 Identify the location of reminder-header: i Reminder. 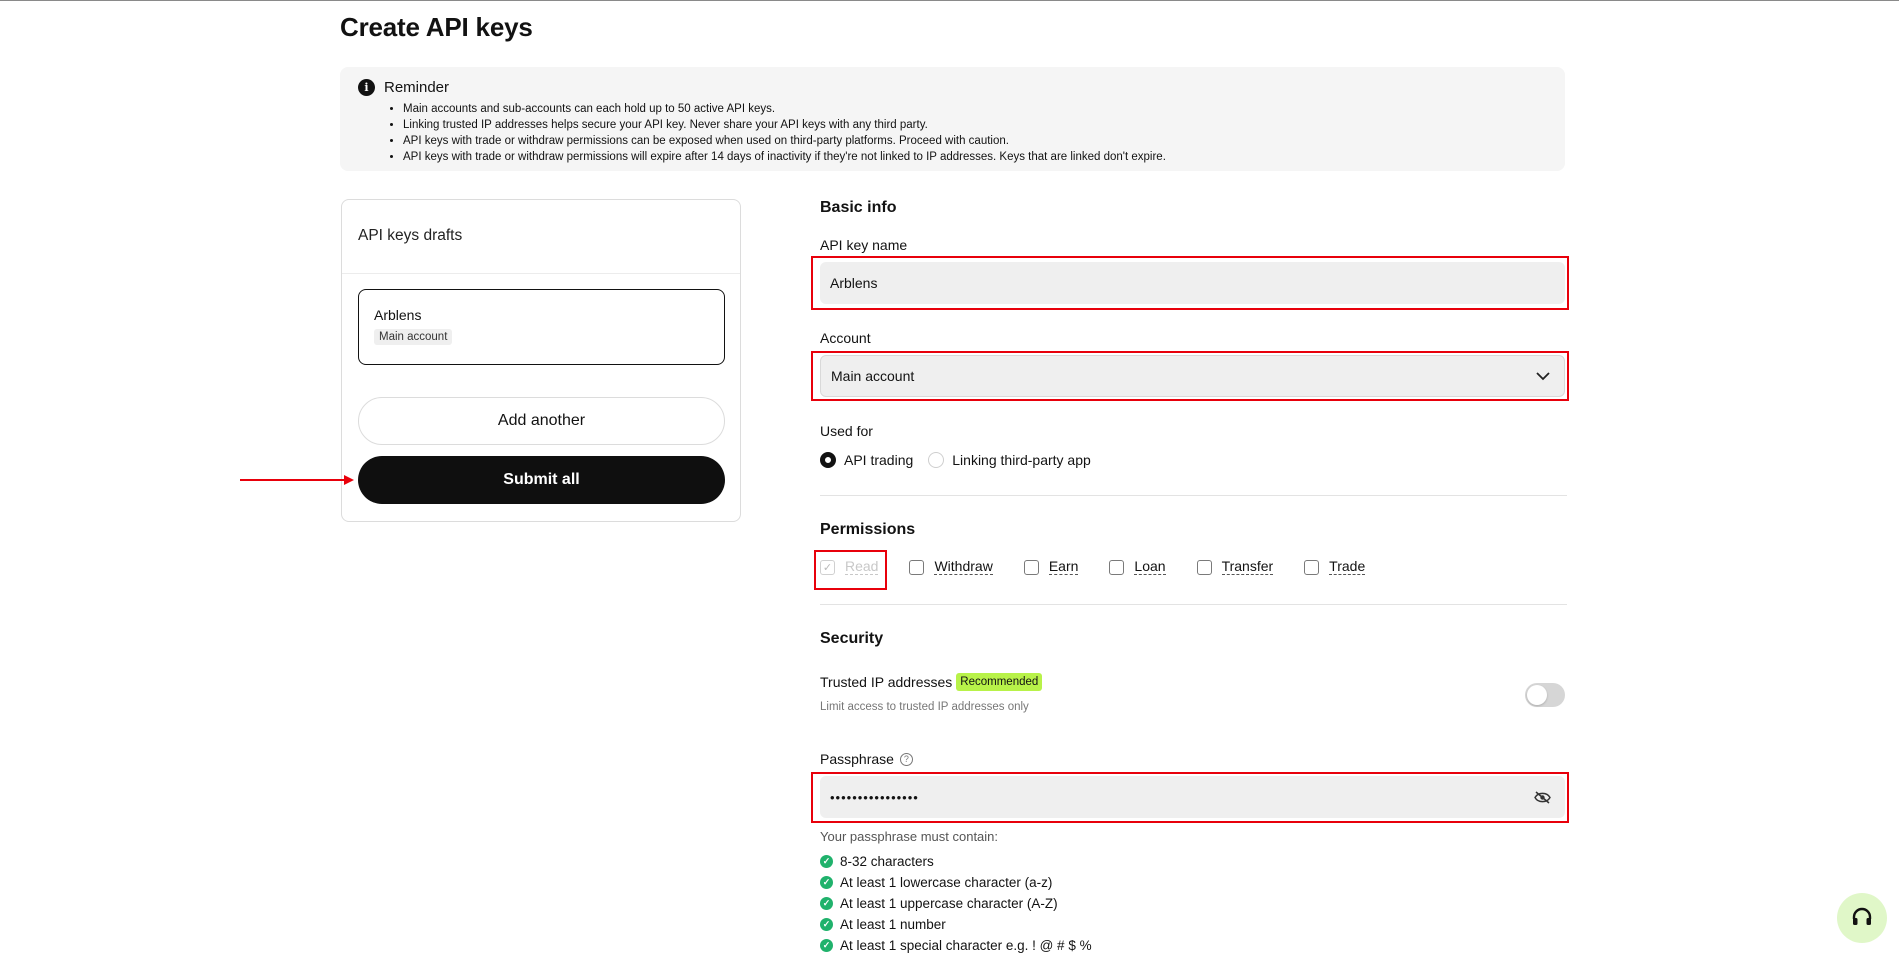
(961, 87).